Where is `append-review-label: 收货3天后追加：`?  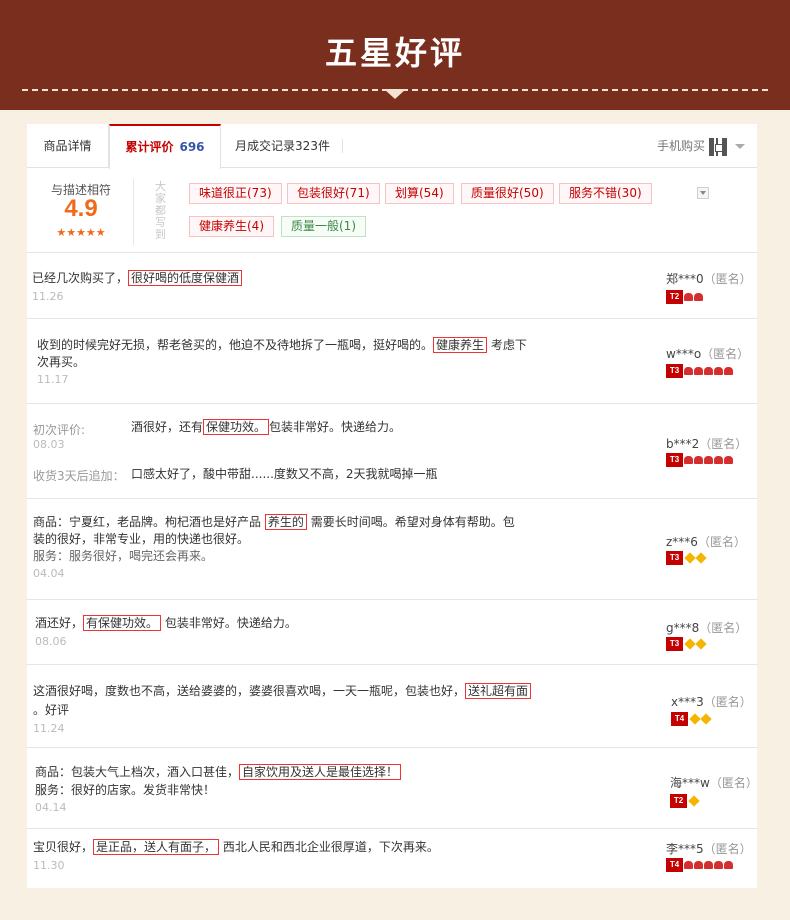
append-review-label: 收货3天后追加： is located at coordinates (79, 476).